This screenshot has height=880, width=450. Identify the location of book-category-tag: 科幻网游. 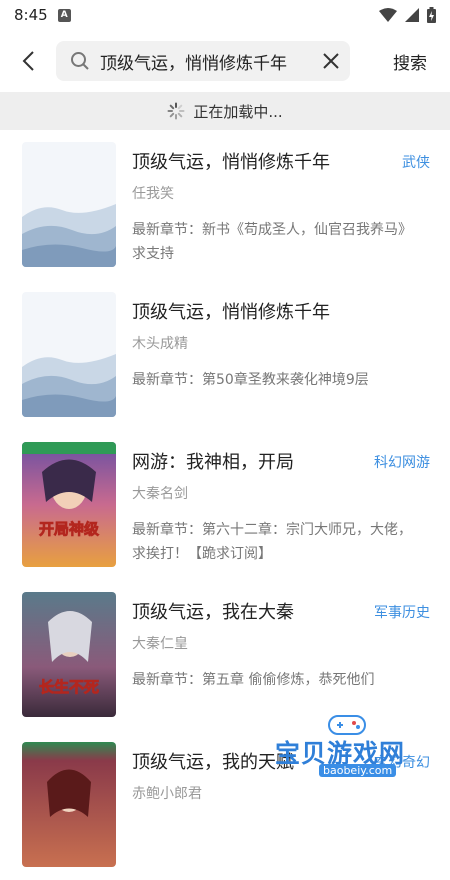
(402, 463).